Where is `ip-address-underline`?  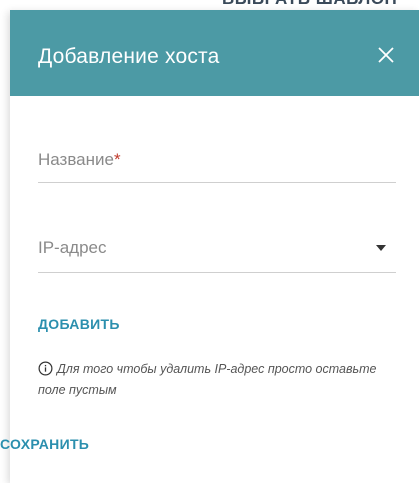
ip-address-underline is located at coordinates (217, 272).